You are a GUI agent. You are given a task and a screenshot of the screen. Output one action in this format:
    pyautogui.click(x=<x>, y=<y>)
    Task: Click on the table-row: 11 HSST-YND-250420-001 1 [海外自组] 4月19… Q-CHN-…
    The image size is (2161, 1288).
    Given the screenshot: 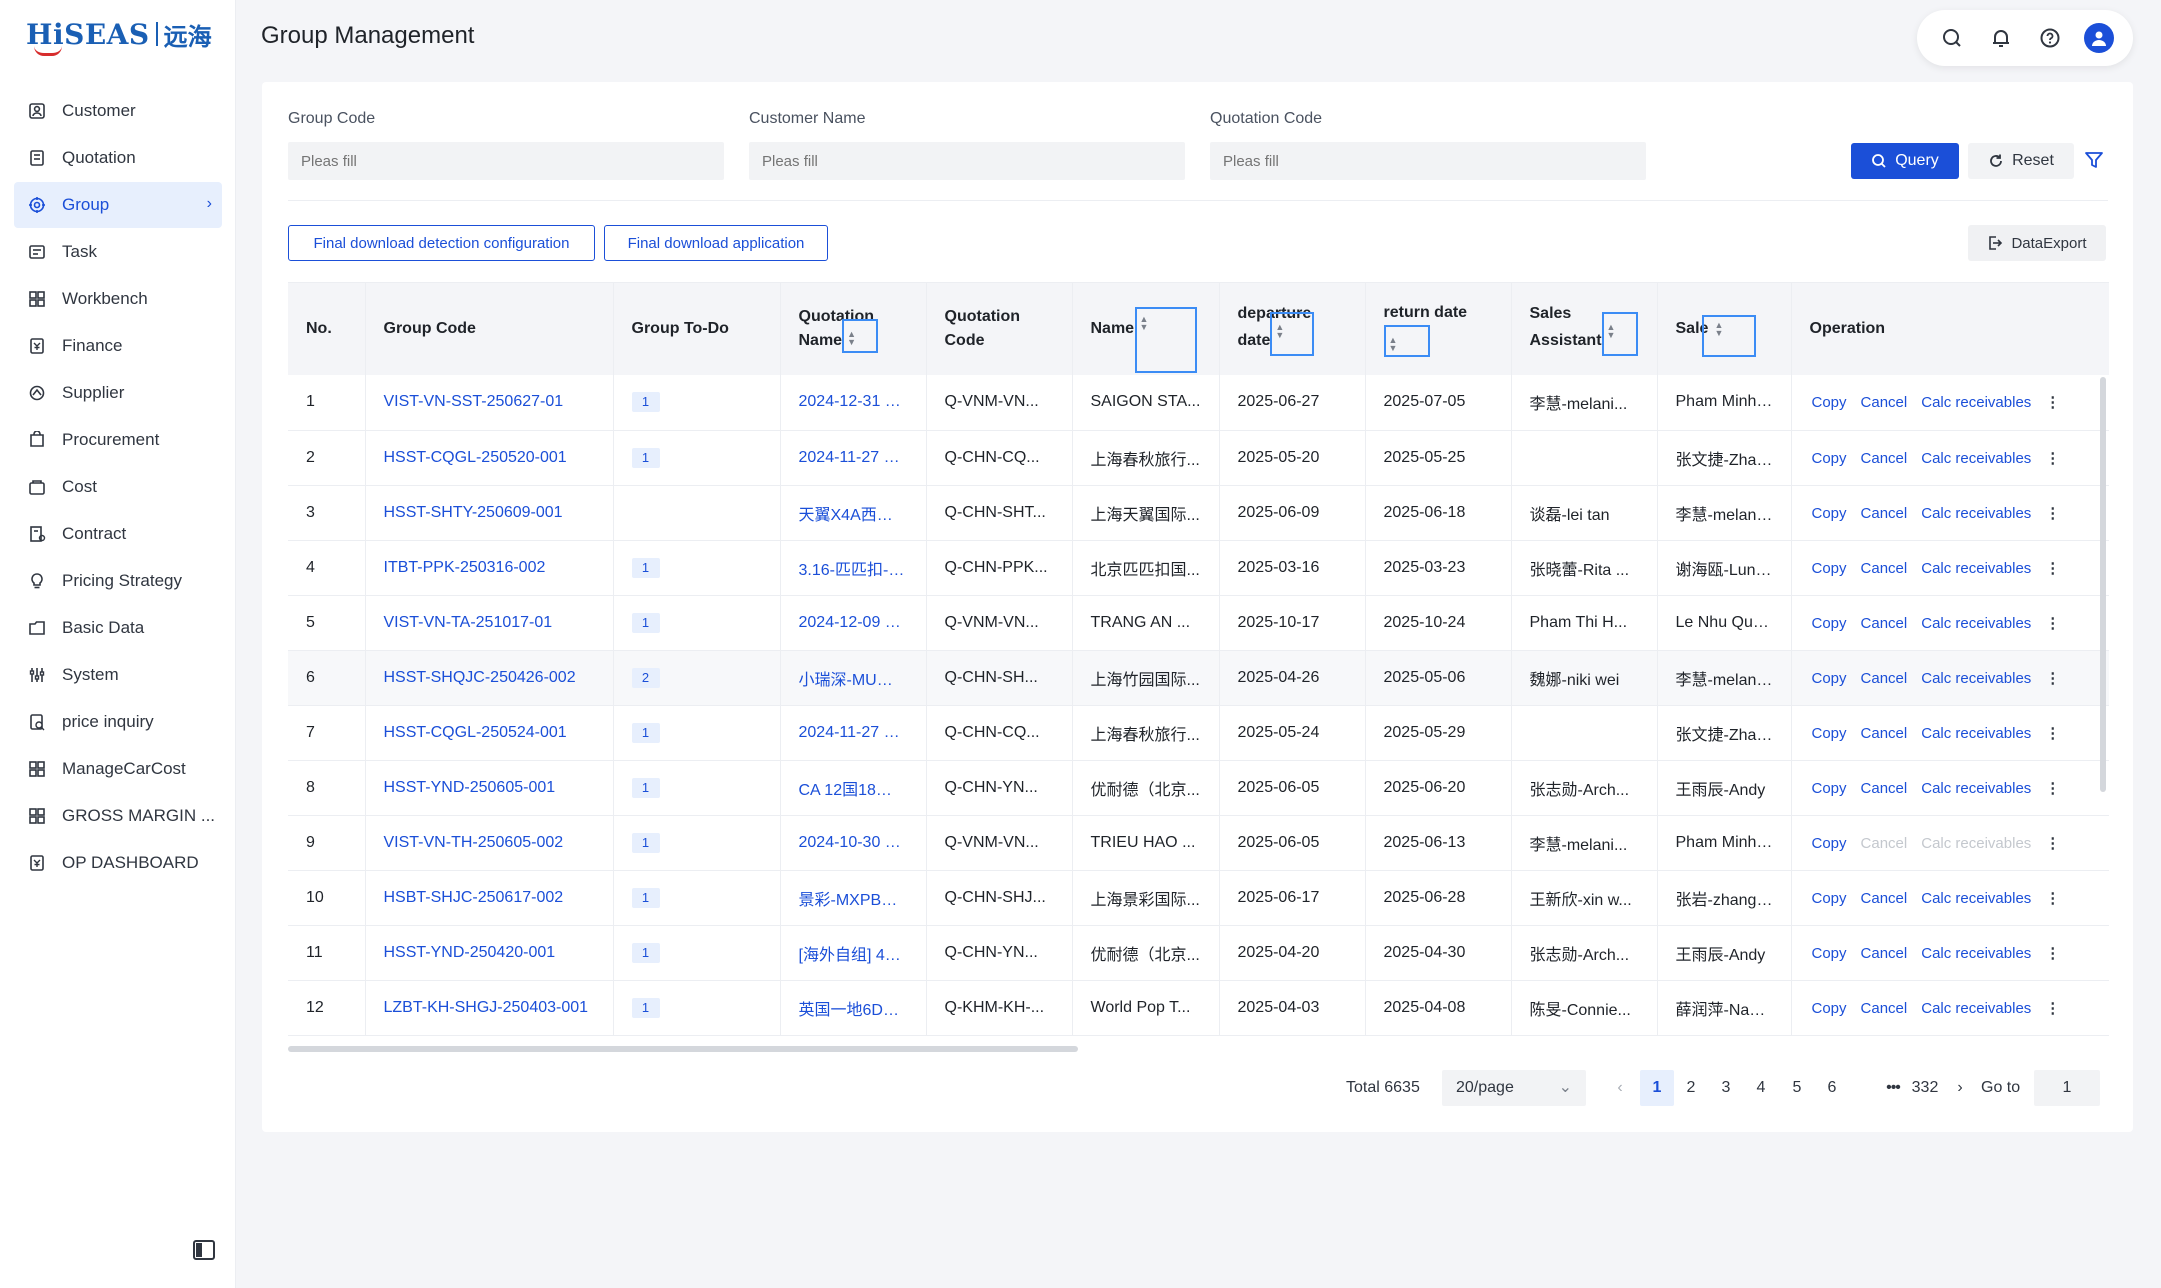 What is the action you would take?
    pyautogui.click(x=1198, y=953)
    